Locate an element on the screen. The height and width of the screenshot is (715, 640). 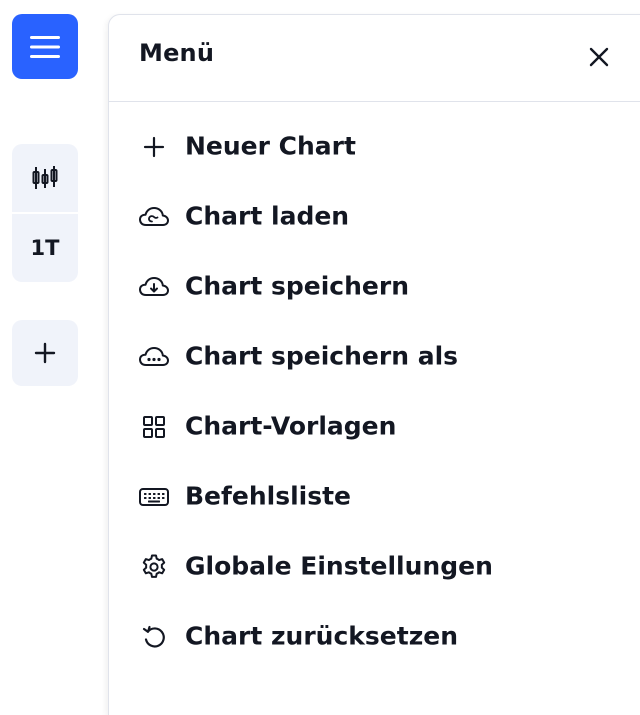
interval-button: 1T is located at coordinates (45, 248).